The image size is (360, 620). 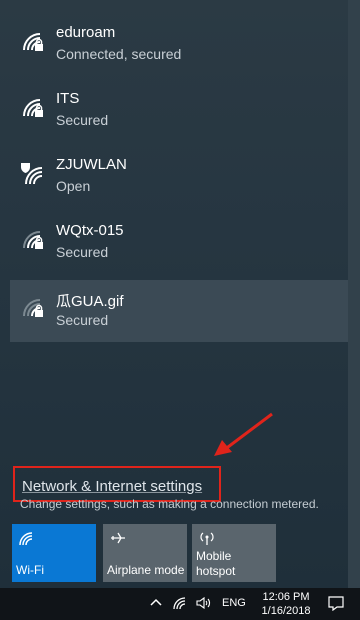 I want to click on network-name: eduroam, so click(x=86, y=32).